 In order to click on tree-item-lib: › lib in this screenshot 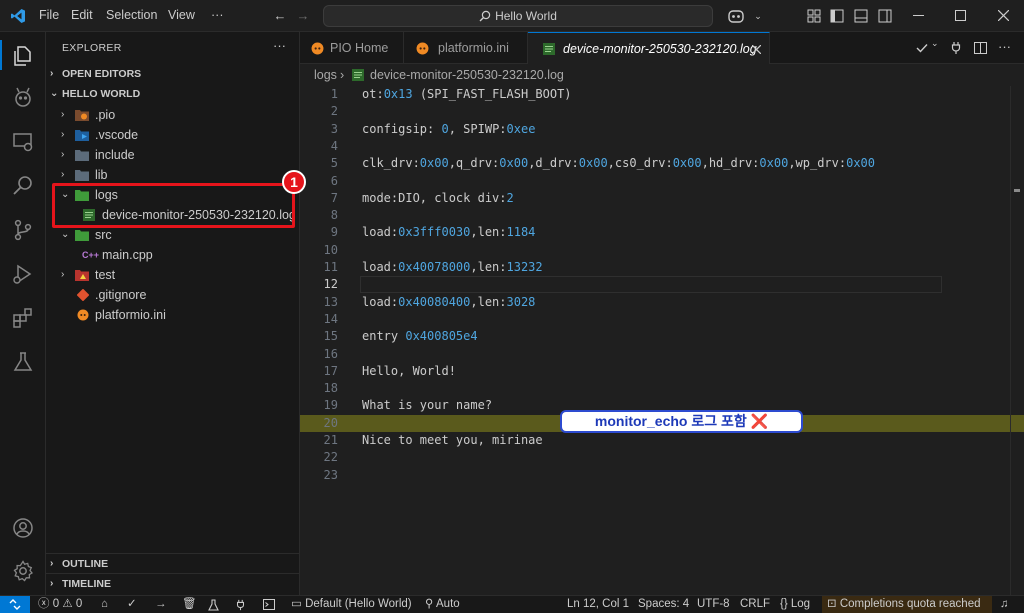, I will do `click(173, 175)`.